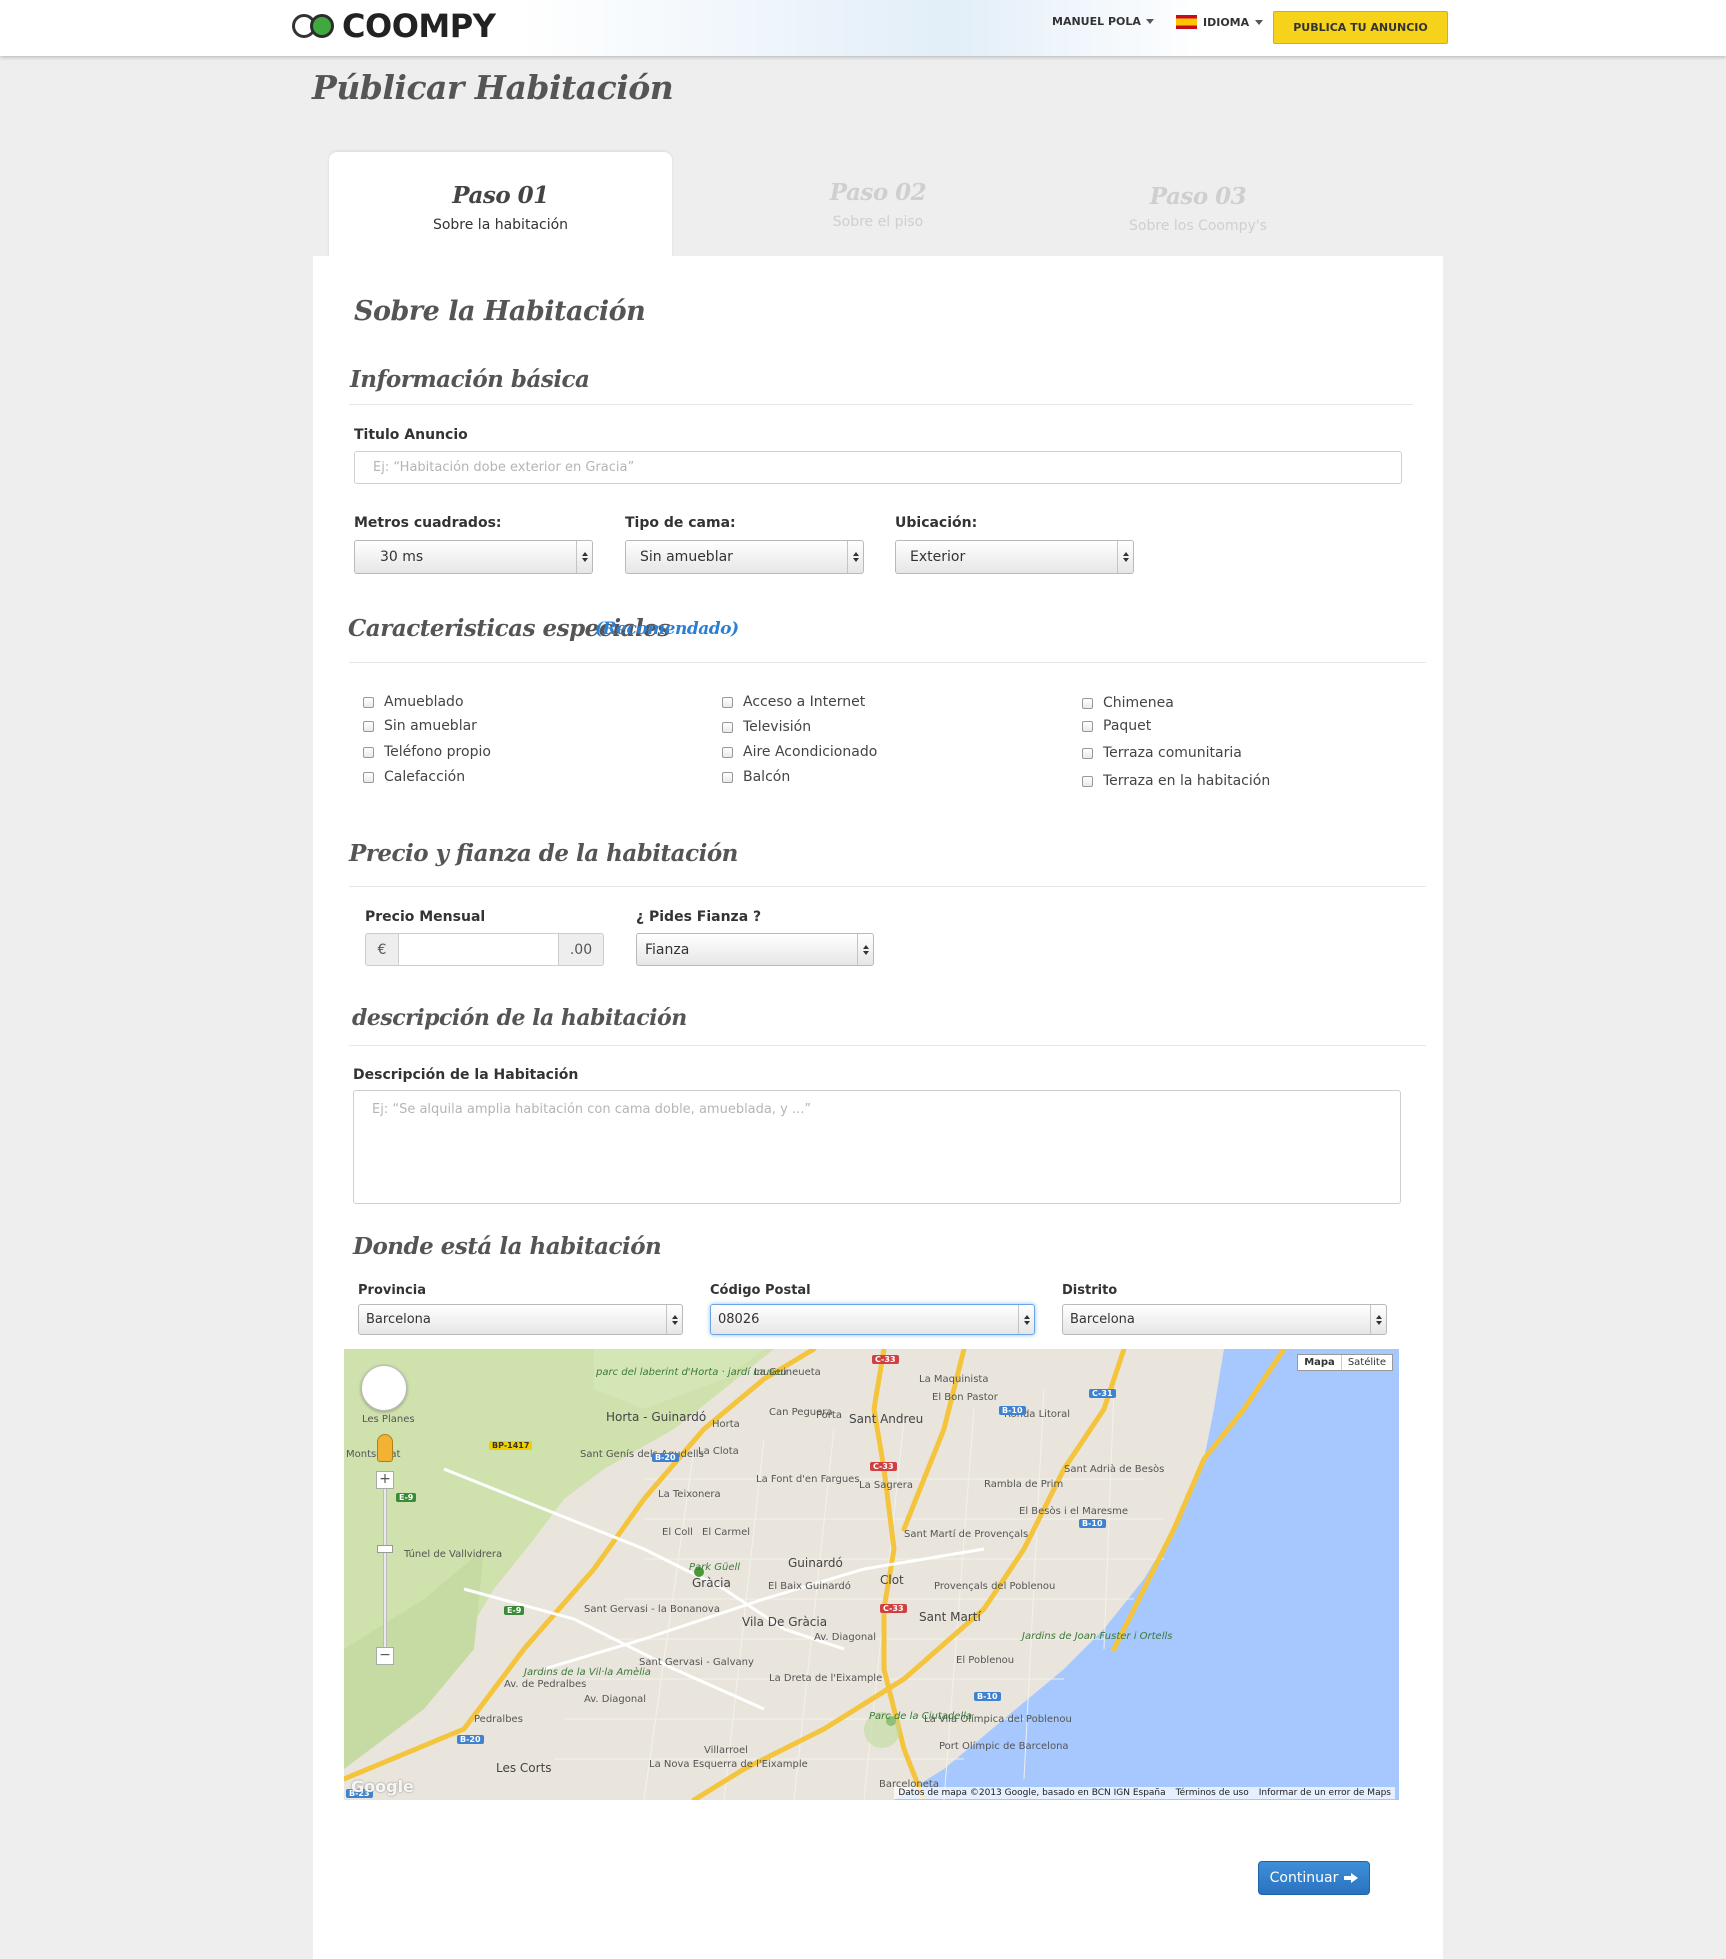 This screenshot has width=1726, height=1959. What do you see at coordinates (799, 752) in the screenshot?
I see `feature-checkbox-aire: Aire Acondicionado` at bounding box center [799, 752].